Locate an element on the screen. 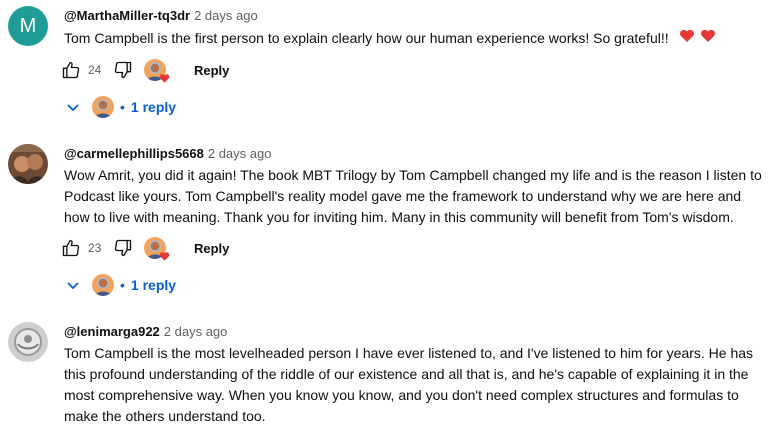 The width and height of the screenshot is (773, 429). comment-actions: 24 Reply is located at coordinates (144, 70).